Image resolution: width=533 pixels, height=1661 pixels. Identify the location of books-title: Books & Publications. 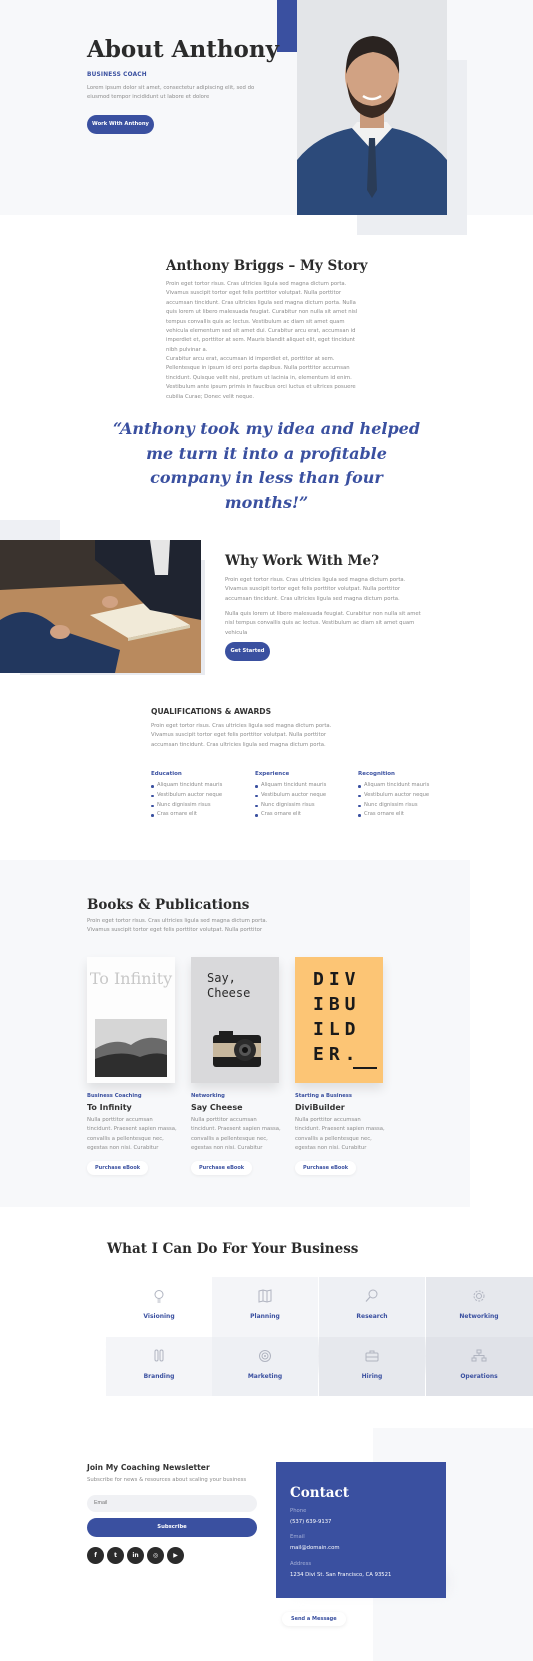
(168, 905).